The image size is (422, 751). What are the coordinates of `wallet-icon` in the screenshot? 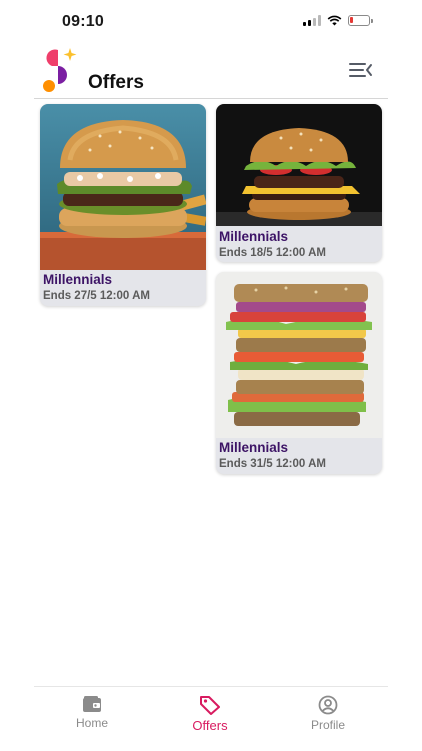 It's located at (92, 704).